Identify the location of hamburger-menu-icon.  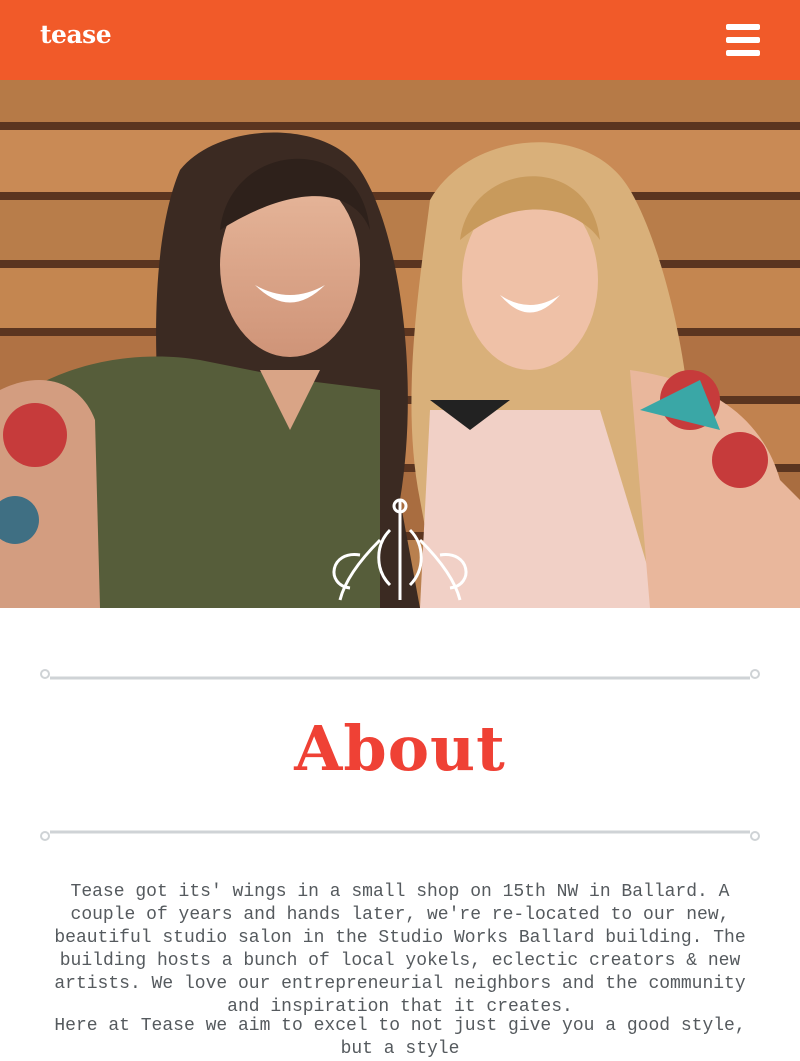
(743, 40).